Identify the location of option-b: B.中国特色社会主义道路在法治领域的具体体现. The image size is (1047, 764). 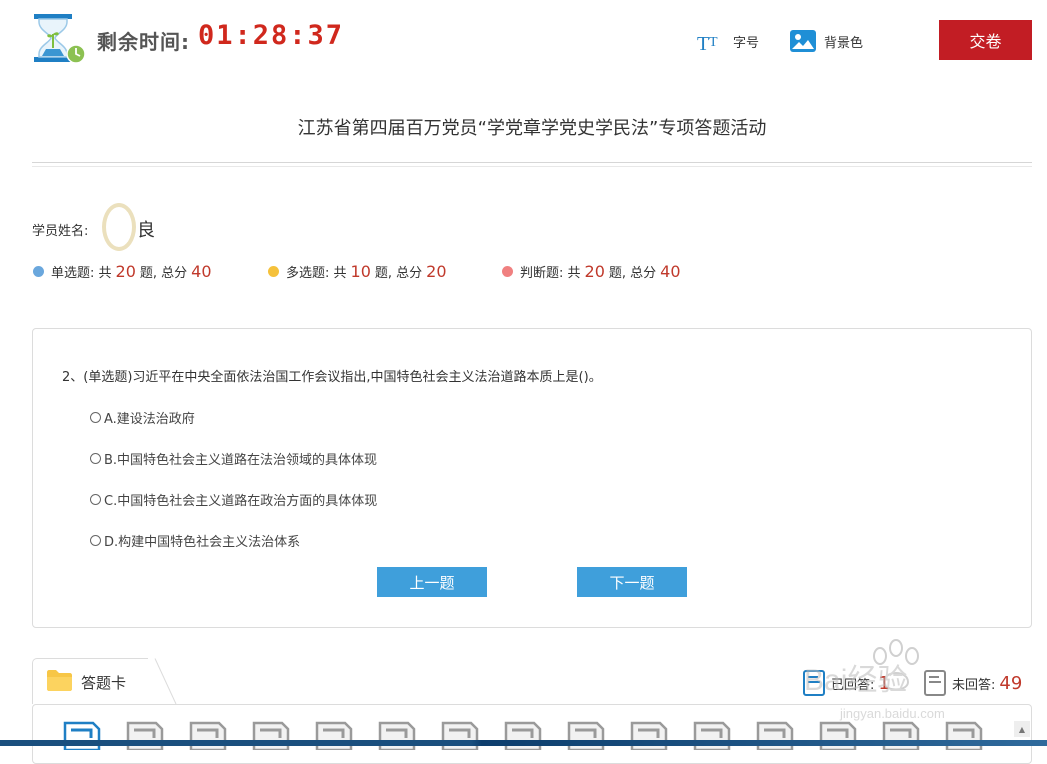
(233, 458).